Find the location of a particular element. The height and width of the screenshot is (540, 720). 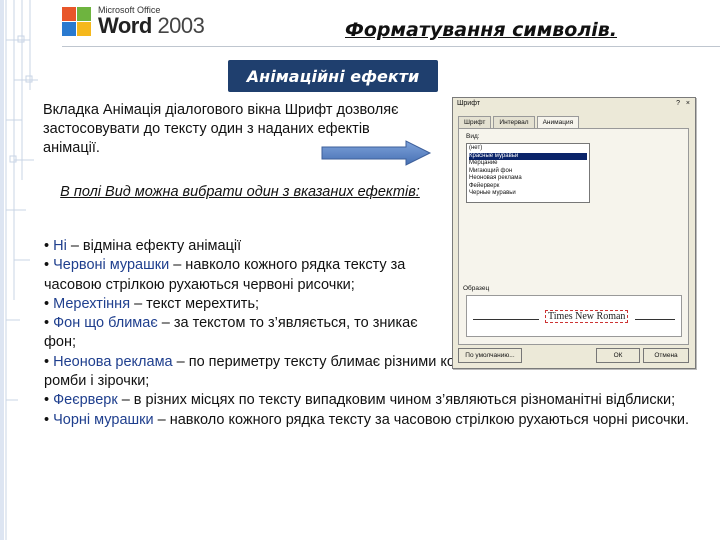

effect-name: Ні is located at coordinates (60, 246).